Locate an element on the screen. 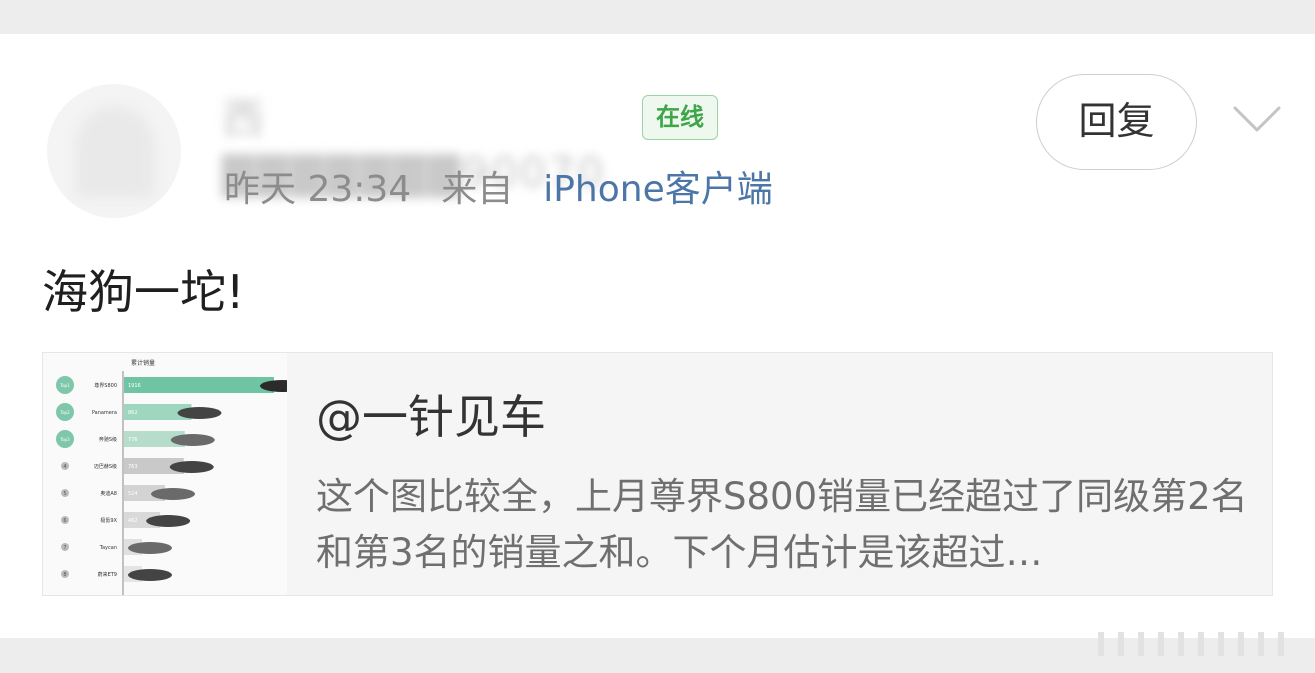 Image resolution: width=1315 pixels, height=673 pixels. chevron-down-icon is located at coordinates (1257, 118).